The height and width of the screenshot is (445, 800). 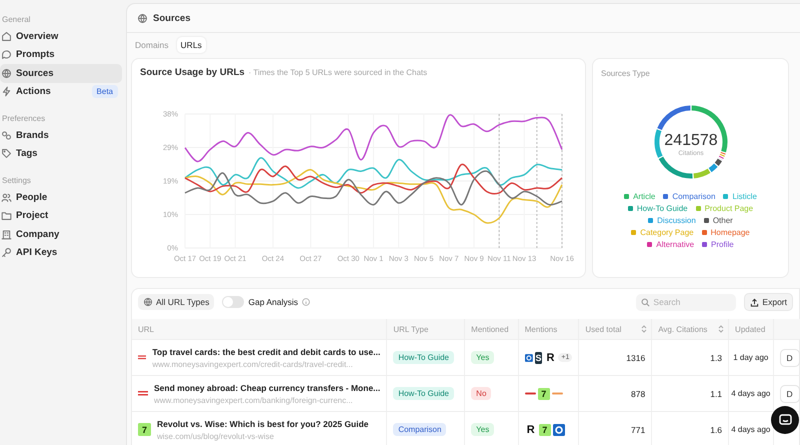 I want to click on section-label: General, so click(x=16, y=20).